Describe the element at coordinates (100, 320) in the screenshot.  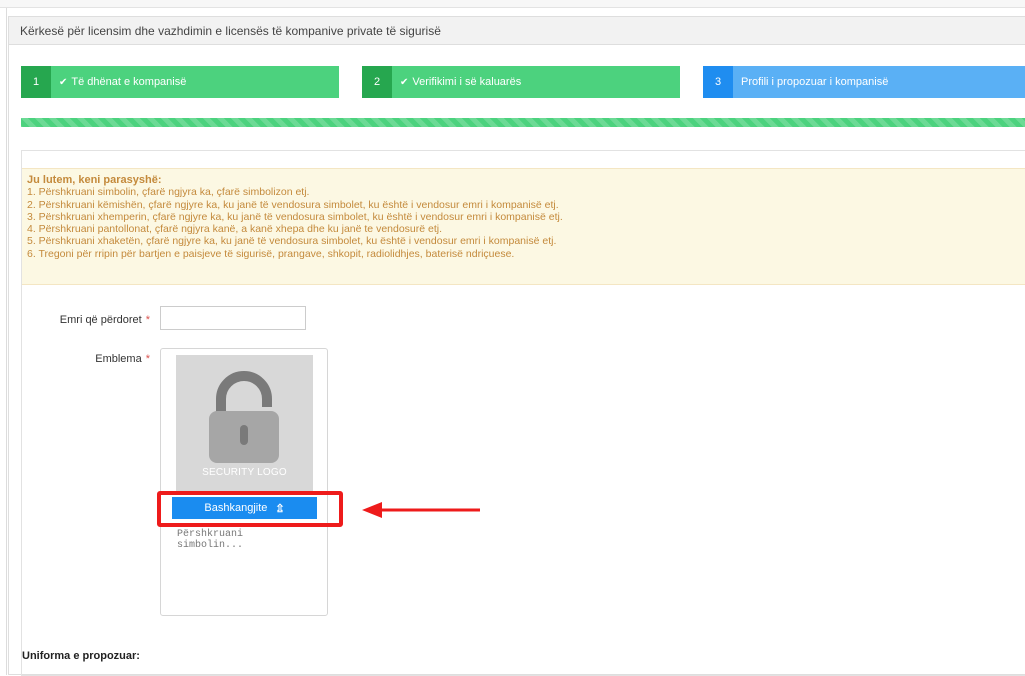
I see `name-label-text: Emri që përdoret` at that location.